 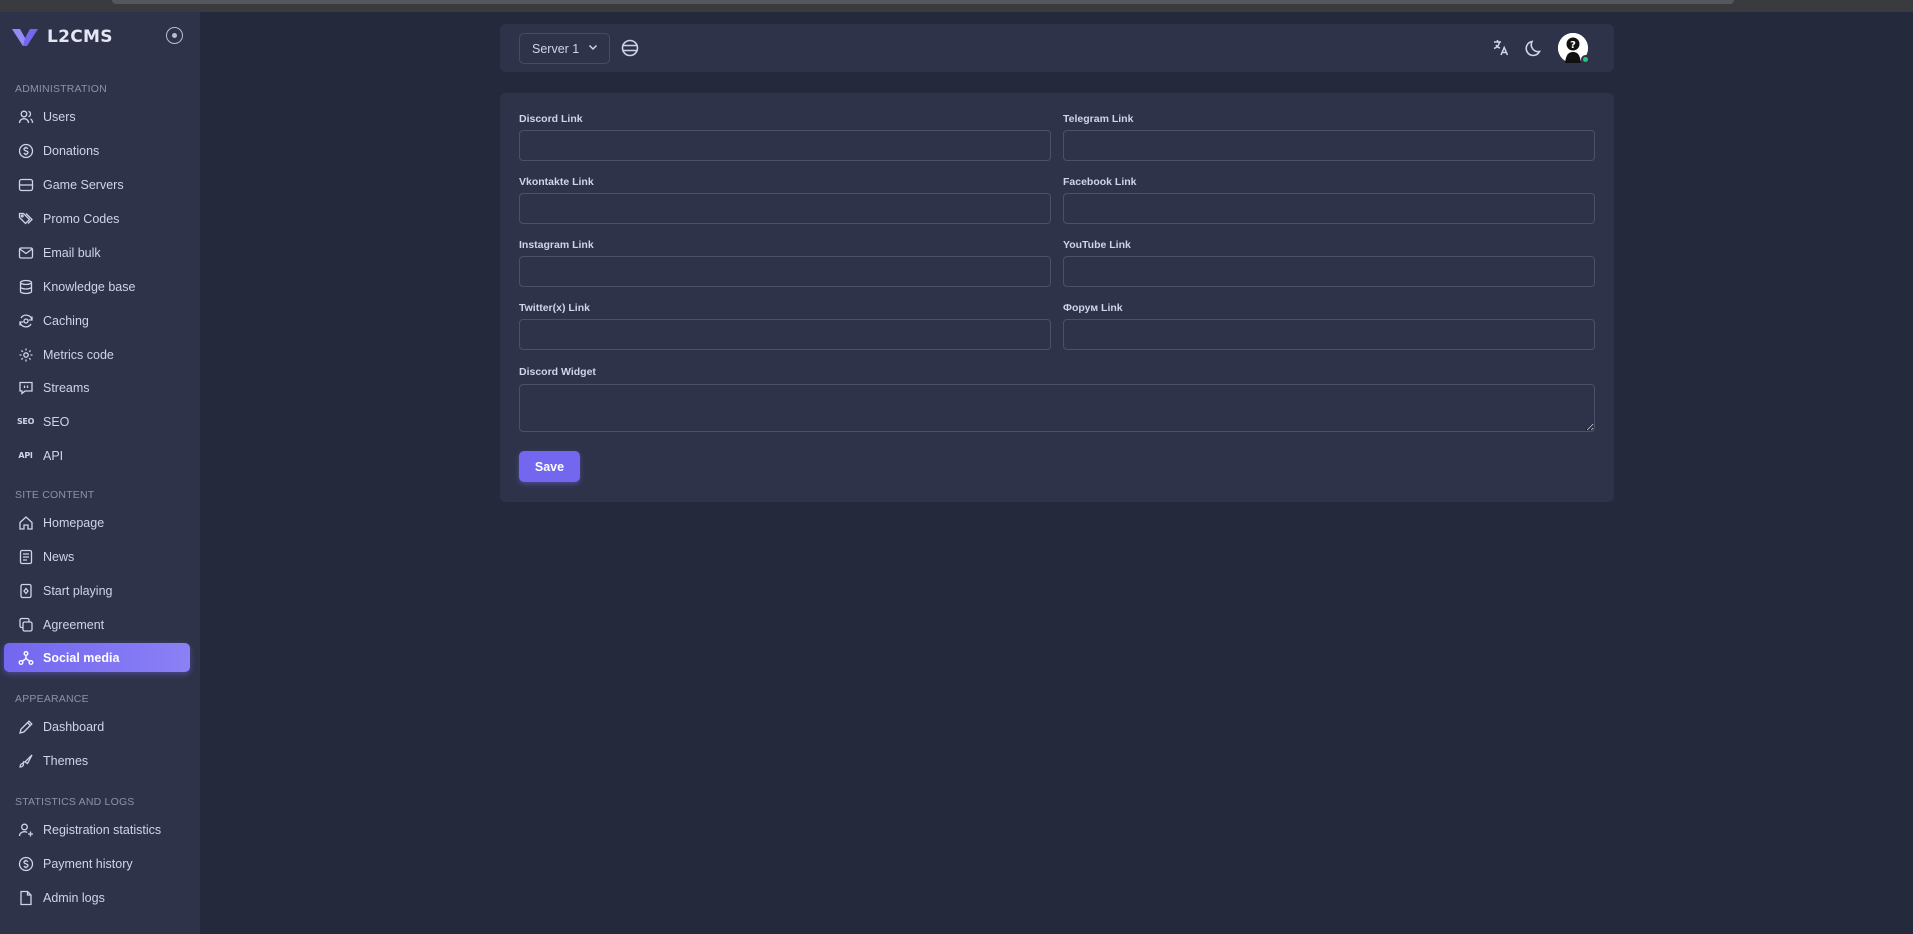 What do you see at coordinates (785, 145) in the screenshot?
I see `discord-link-input` at bounding box center [785, 145].